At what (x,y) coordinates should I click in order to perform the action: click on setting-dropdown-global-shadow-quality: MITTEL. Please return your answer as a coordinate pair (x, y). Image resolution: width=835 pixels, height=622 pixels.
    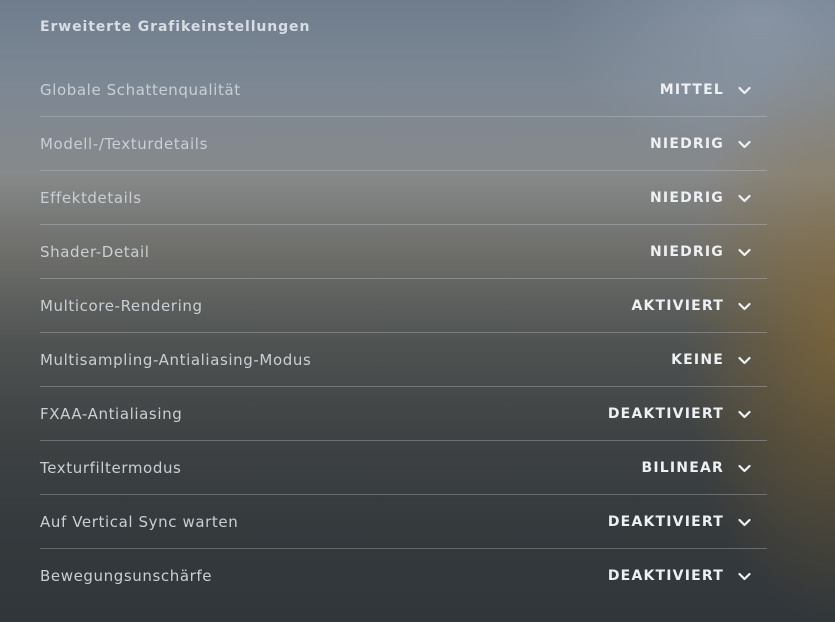
    Looking at the image, I should click on (705, 90).